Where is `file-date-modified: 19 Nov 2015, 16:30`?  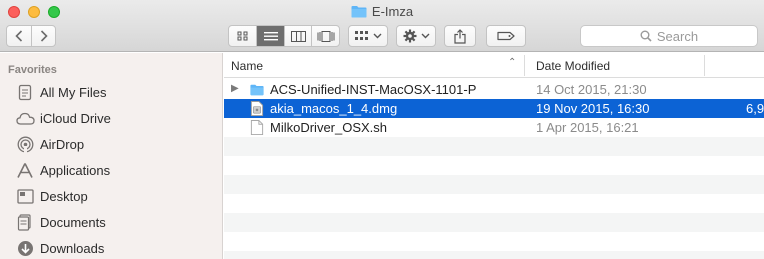 file-date-modified: 19 Nov 2015, 16:30 is located at coordinates (593, 108).